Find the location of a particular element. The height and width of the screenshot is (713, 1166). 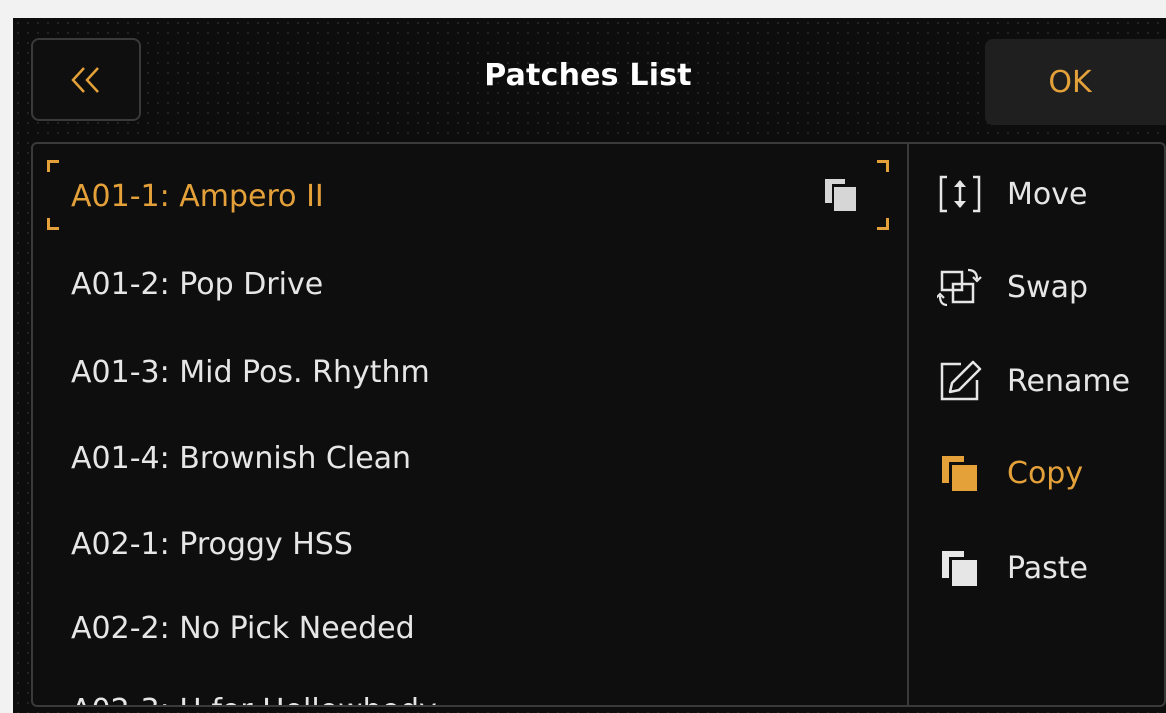

page-title: Patches List is located at coordinates (588, 75).